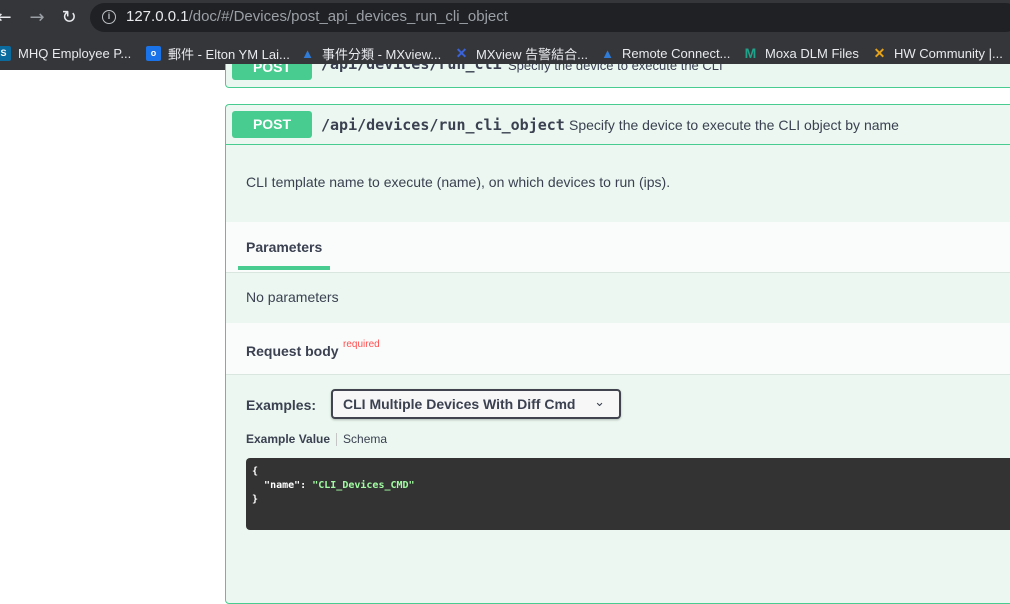 This screenshot has height=604, width=1010. What do you see at coordinates (288, 439) in the screenshot?
I see `tab-example-value: Example Value` at bounding box center [288, 439].